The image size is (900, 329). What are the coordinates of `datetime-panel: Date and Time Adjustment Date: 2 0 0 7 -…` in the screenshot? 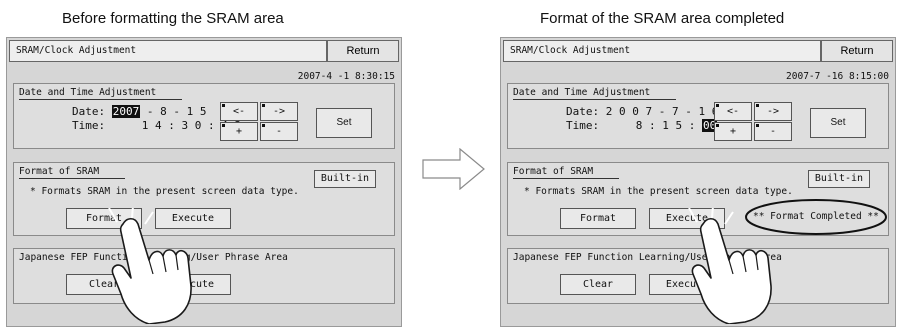 It's located at (698, 116).